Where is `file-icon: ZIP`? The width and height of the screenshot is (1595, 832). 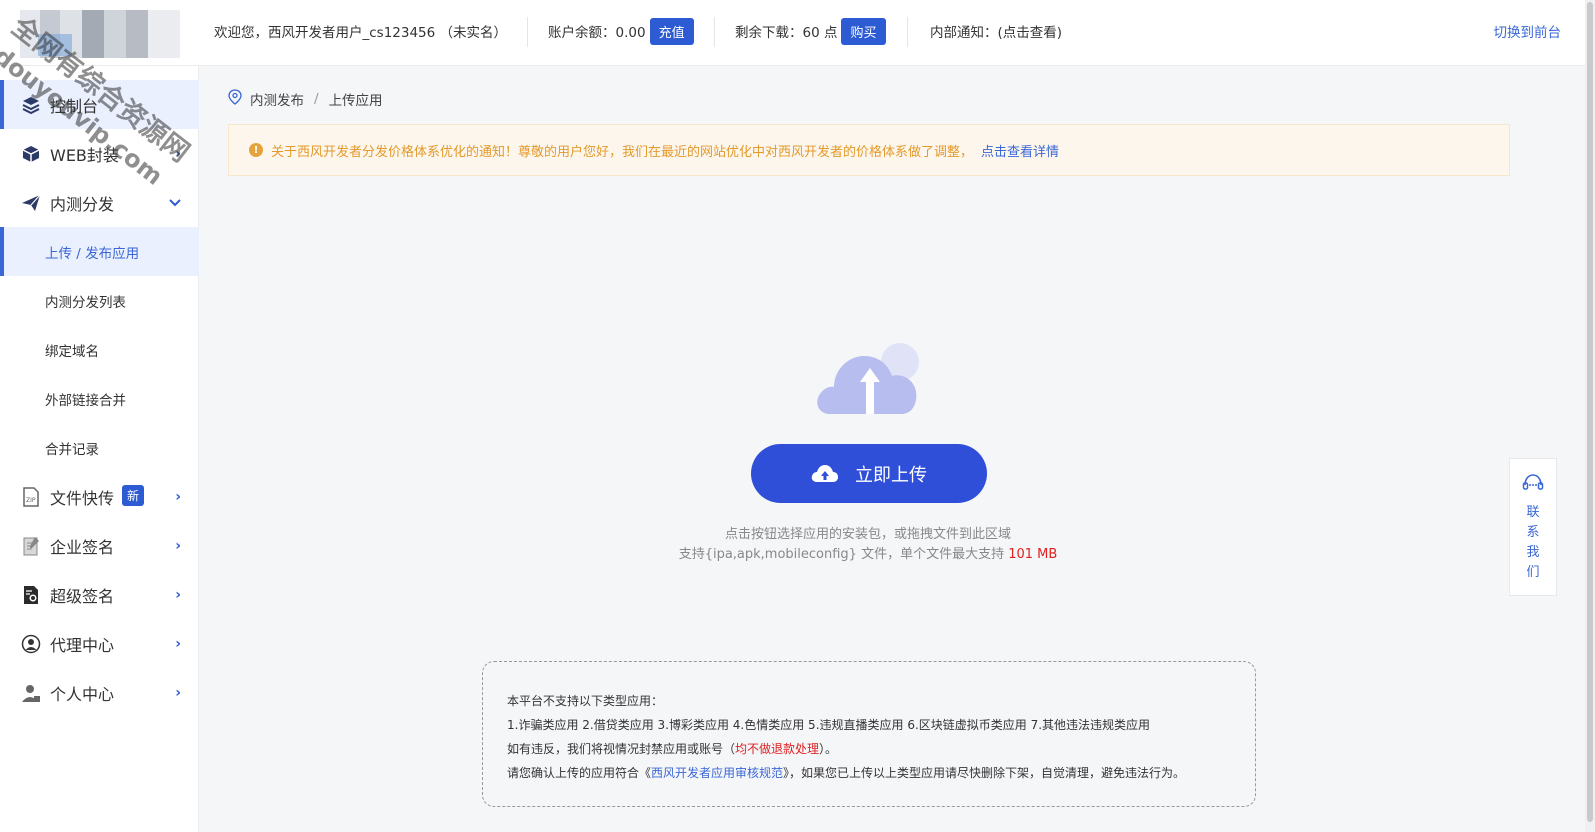
file-icon: ZIP is located at coordinates (31, 497).